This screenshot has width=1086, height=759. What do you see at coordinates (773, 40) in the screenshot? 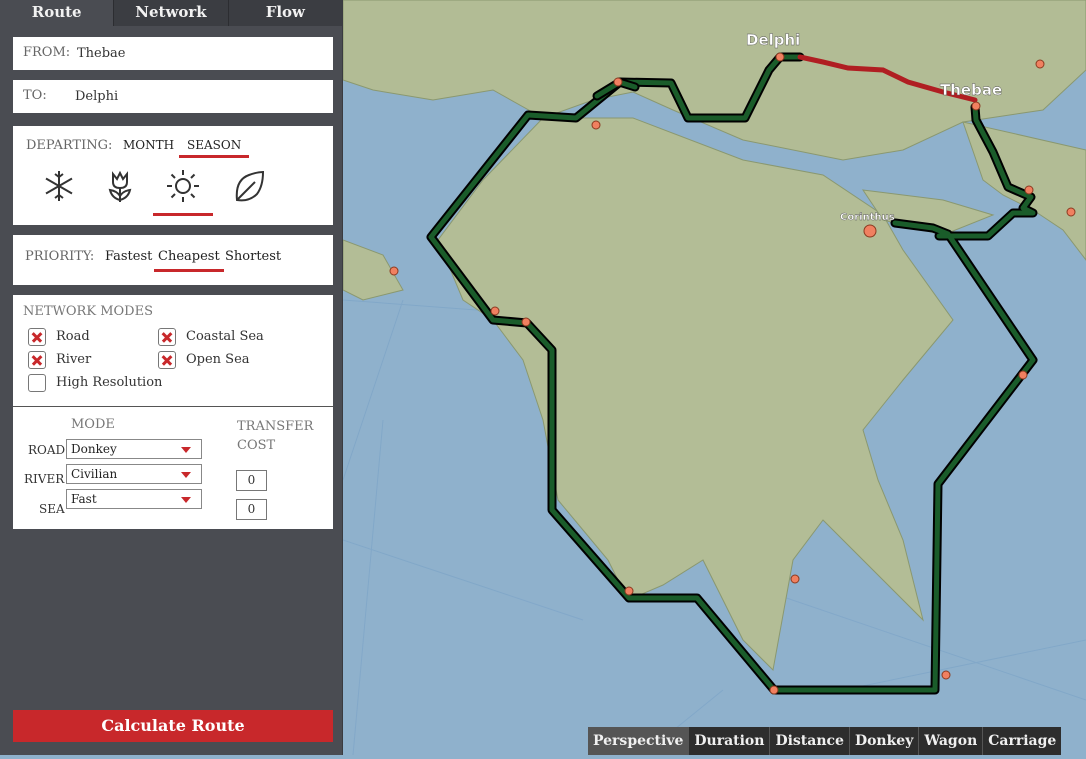
I see `label-delphi: Delphi` at bounding box center [773, 40].